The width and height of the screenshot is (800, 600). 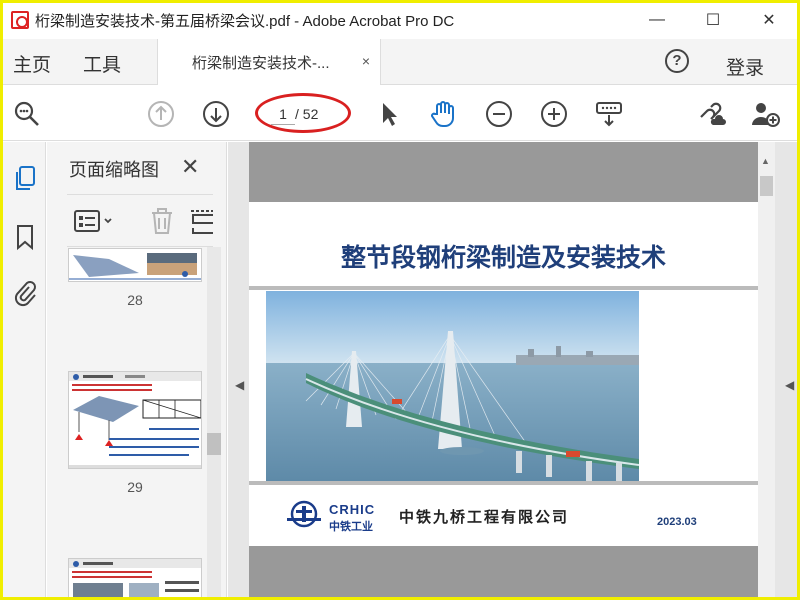 I want to click on thumbnails-toolbar, so click(x=142, y=222).